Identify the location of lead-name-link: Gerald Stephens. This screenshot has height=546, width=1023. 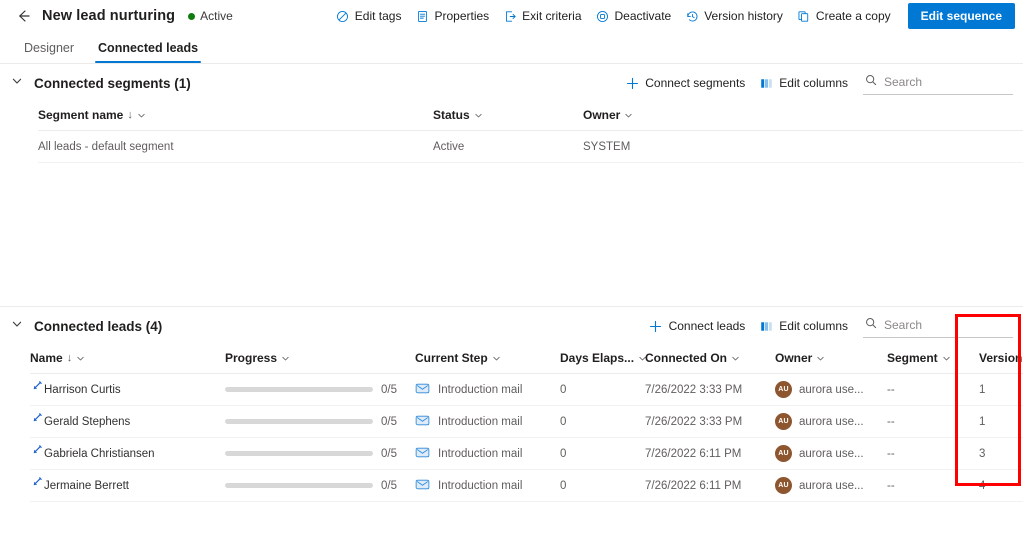
(87, 422).